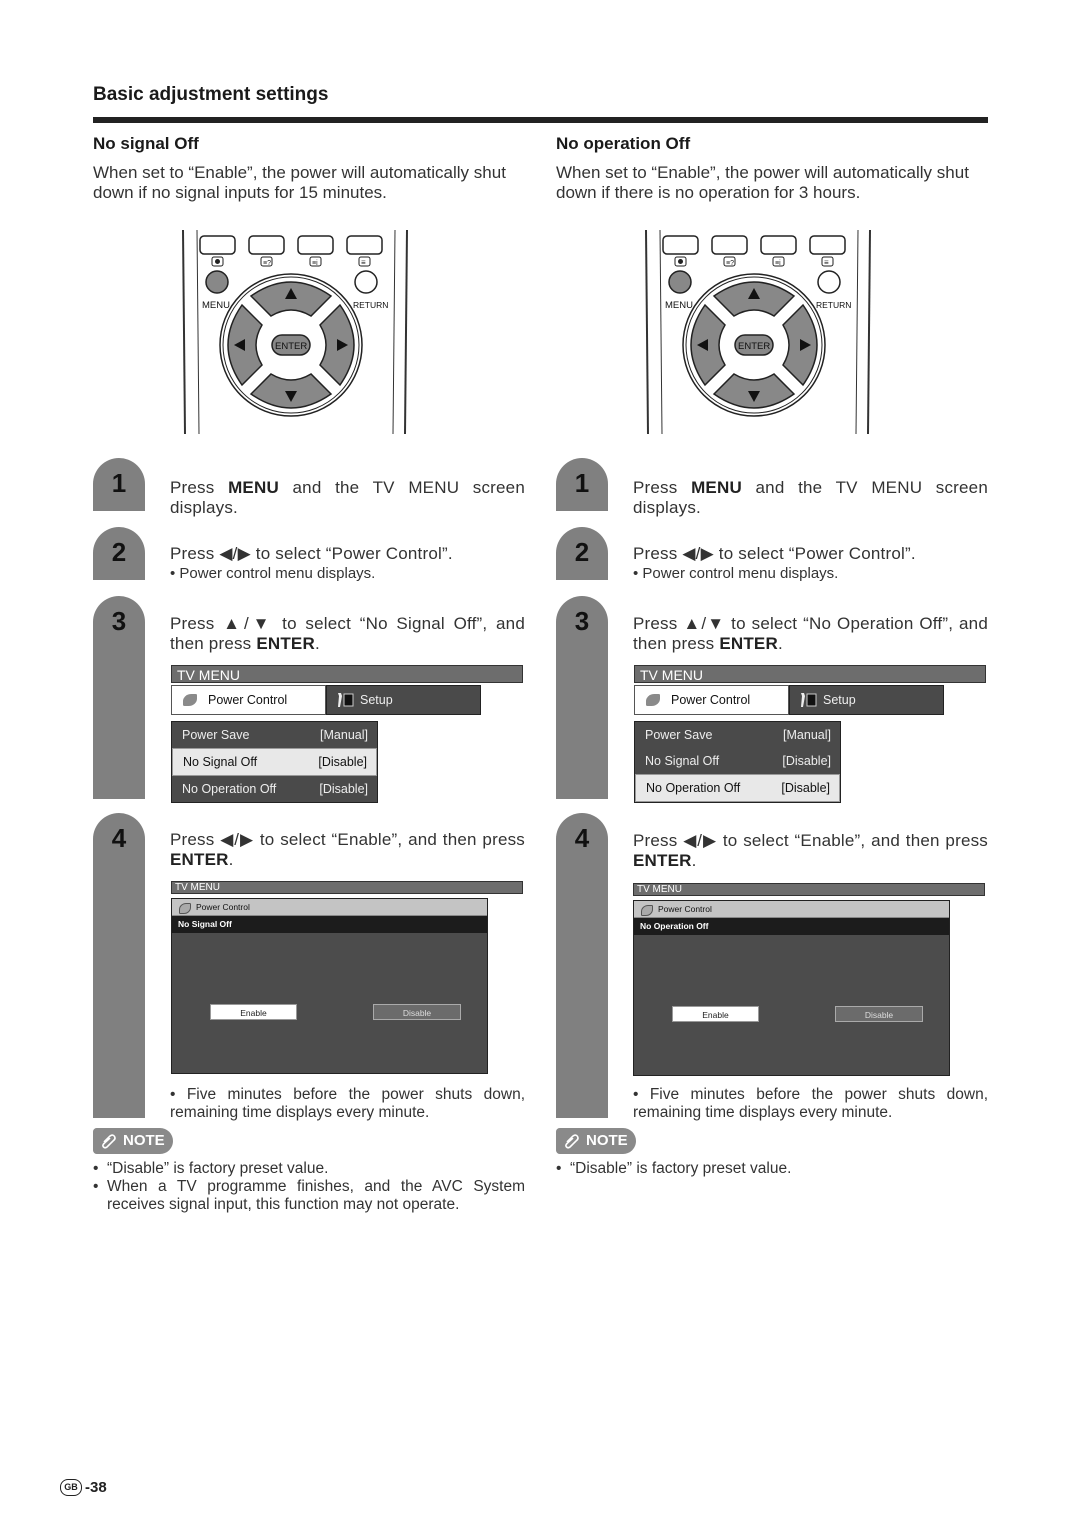 The height and width of the screenshot is (1528, 1080). I want to click on page-number: GB -38, so click(83, 1487).